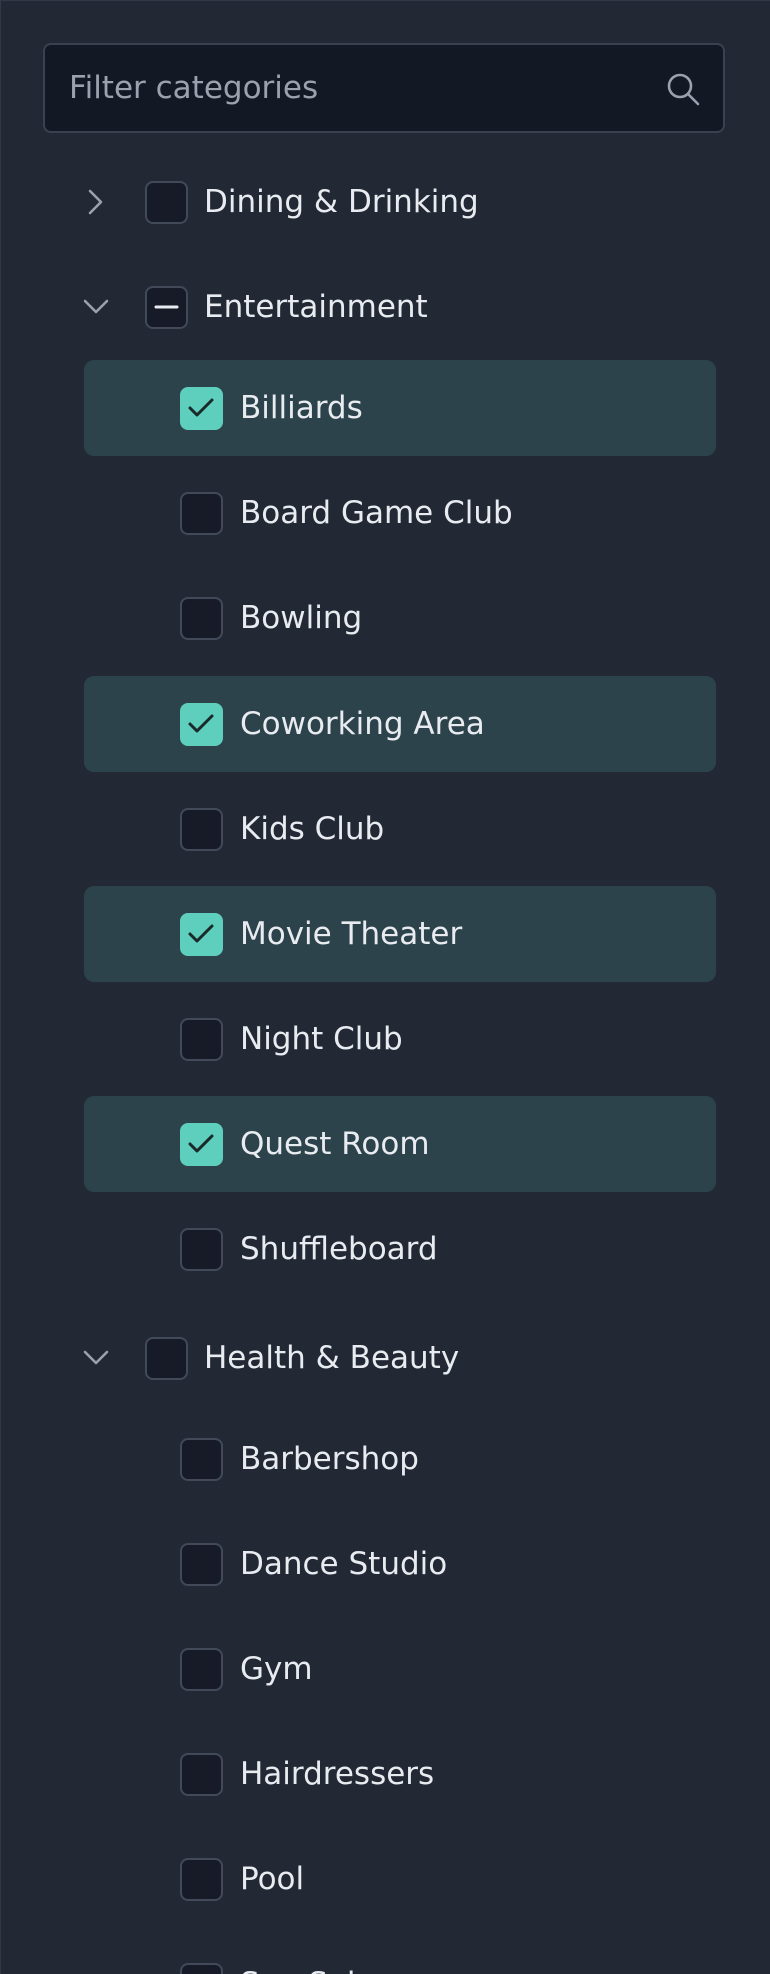 The width and height of the screenshot is (770, 1974). I want to click on tree-item-quest-room: Quest Room, so click(385, 1144).